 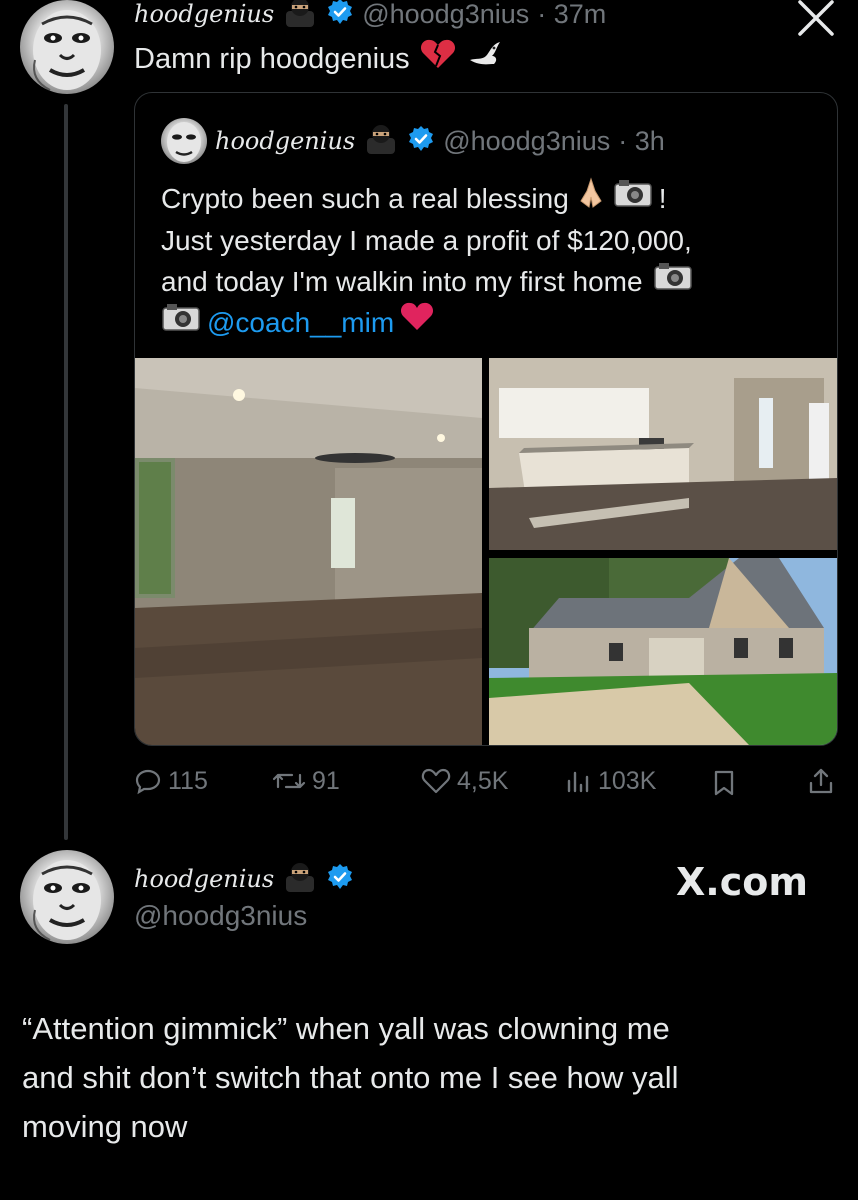 I want to click on quoted-tweet-header: hoodgenius @hoodg3nius · 3h, so click(x=413, y=141).